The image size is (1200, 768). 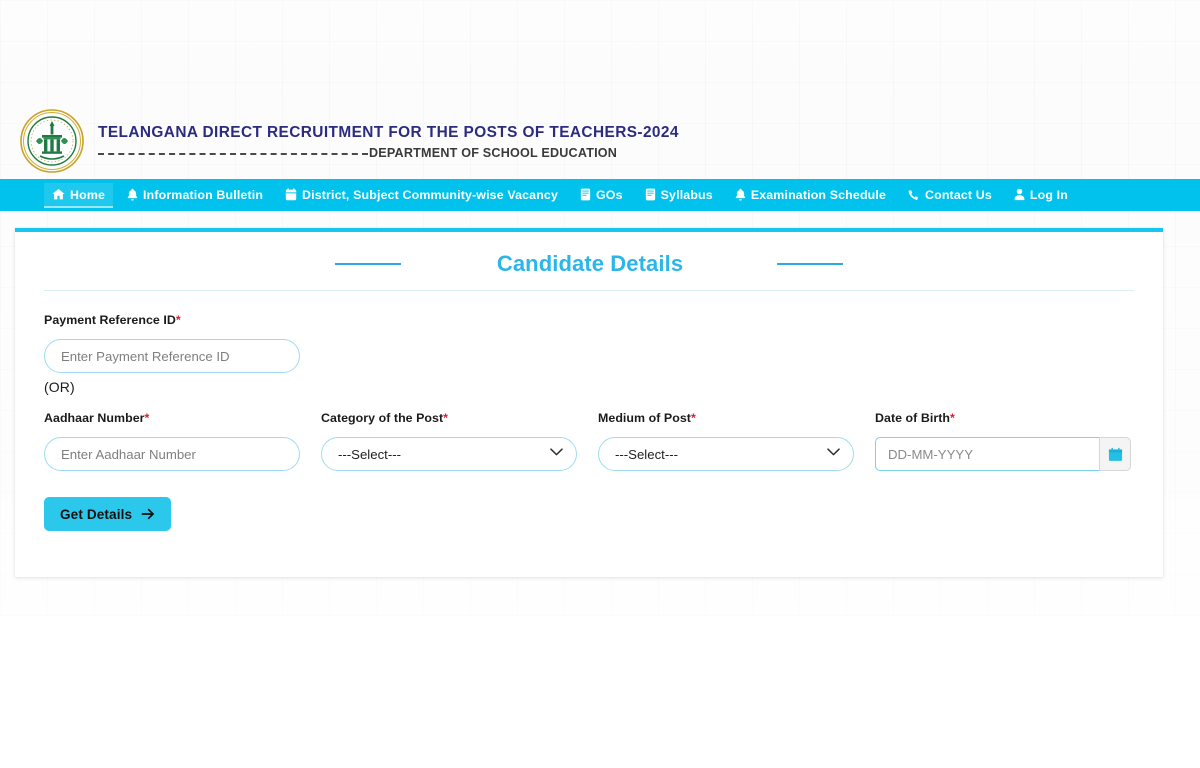 What do you see at coordinates (233, 153) in the screenshot?
I see `subtitle-leader-line` at bounding box center [233, 153].